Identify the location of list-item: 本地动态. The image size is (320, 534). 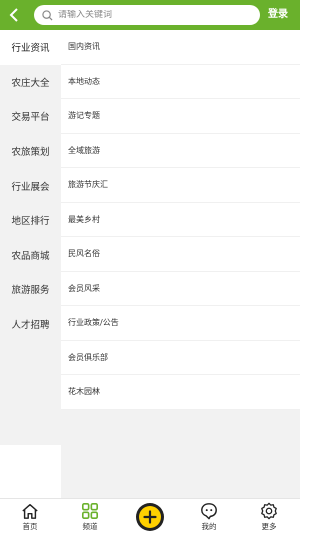
(180, 82).